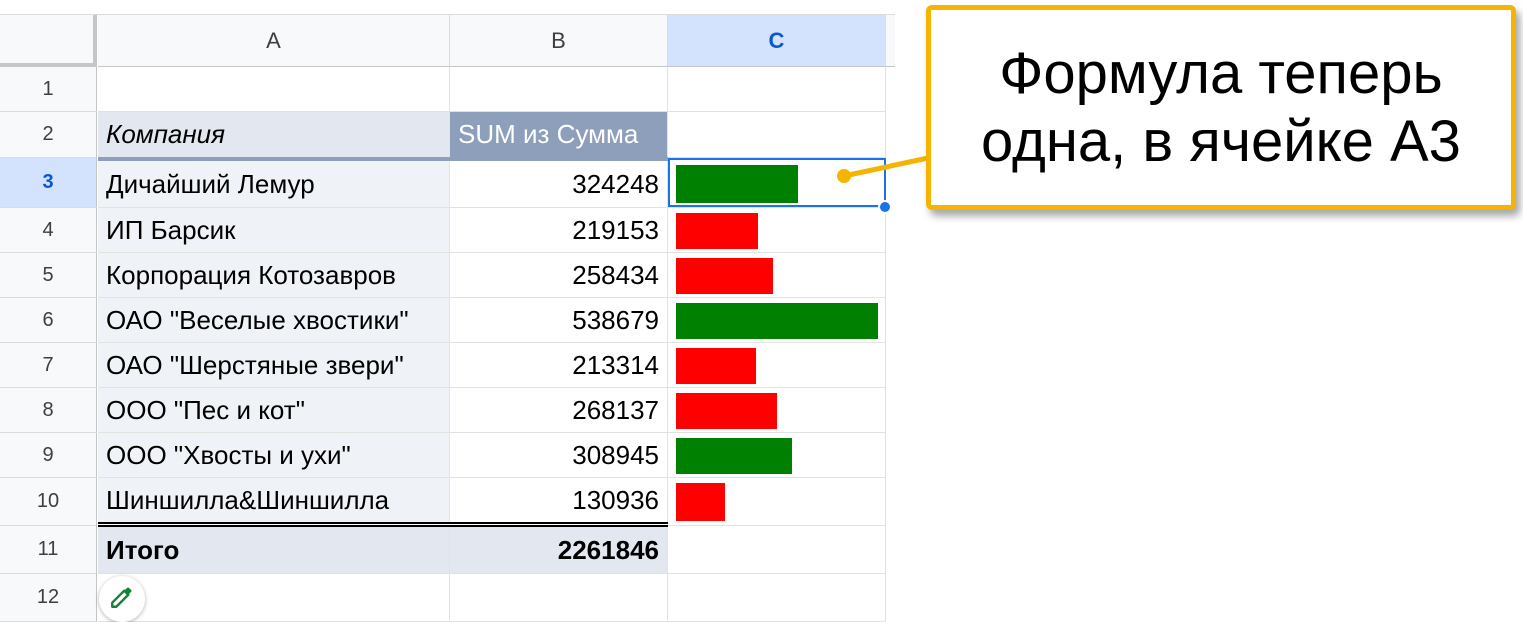  What do you see at coordinates (48, 320) in the screenshot?
I see `row-header-6: 6` at bounding box center [48, 320].